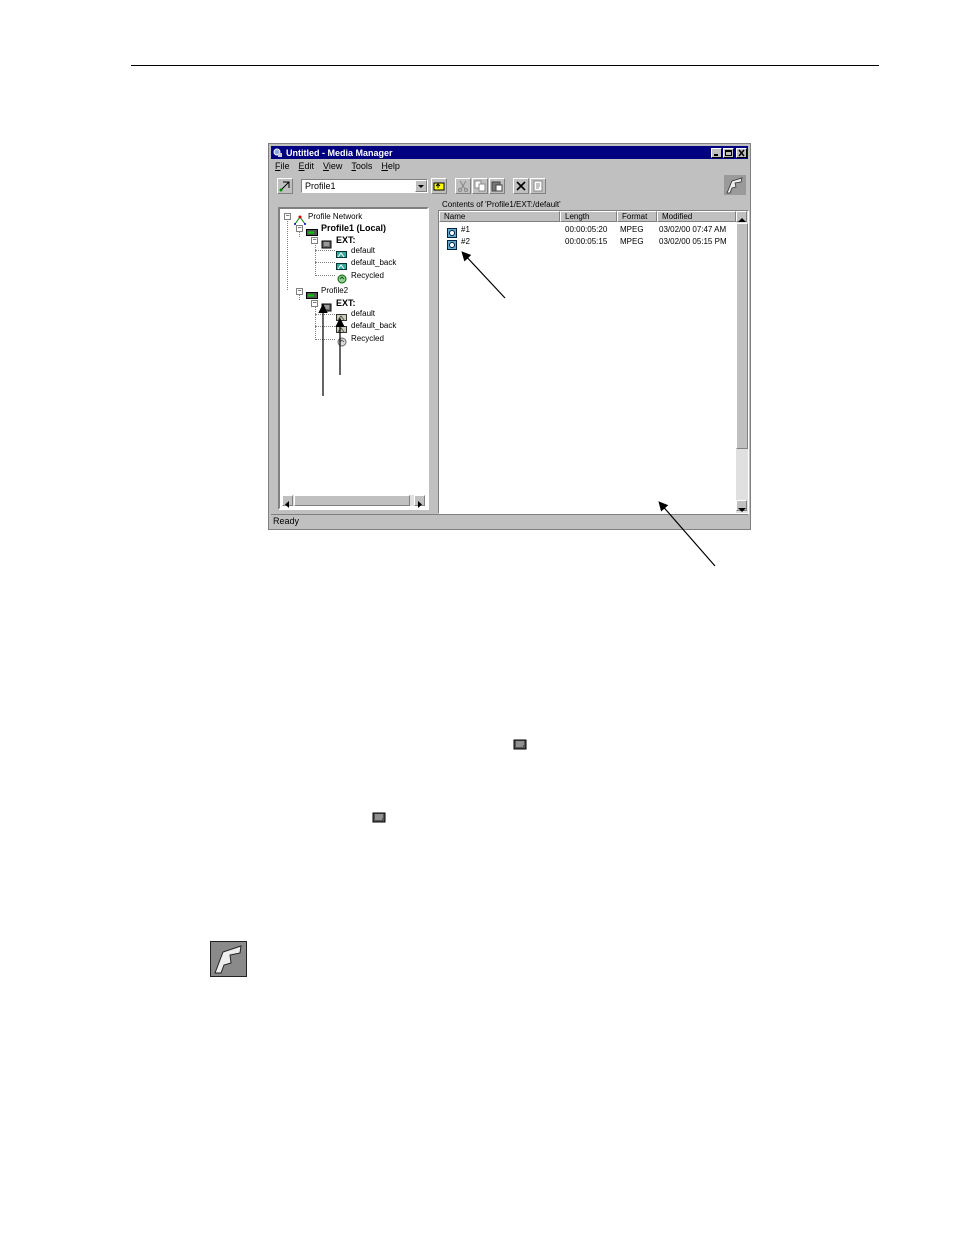 The width and height of the screenshot is (954, 1235). Describe the element at coordinates (586, 229) in the screenshot. I see `row-length: 00:00:05:20` at that location.